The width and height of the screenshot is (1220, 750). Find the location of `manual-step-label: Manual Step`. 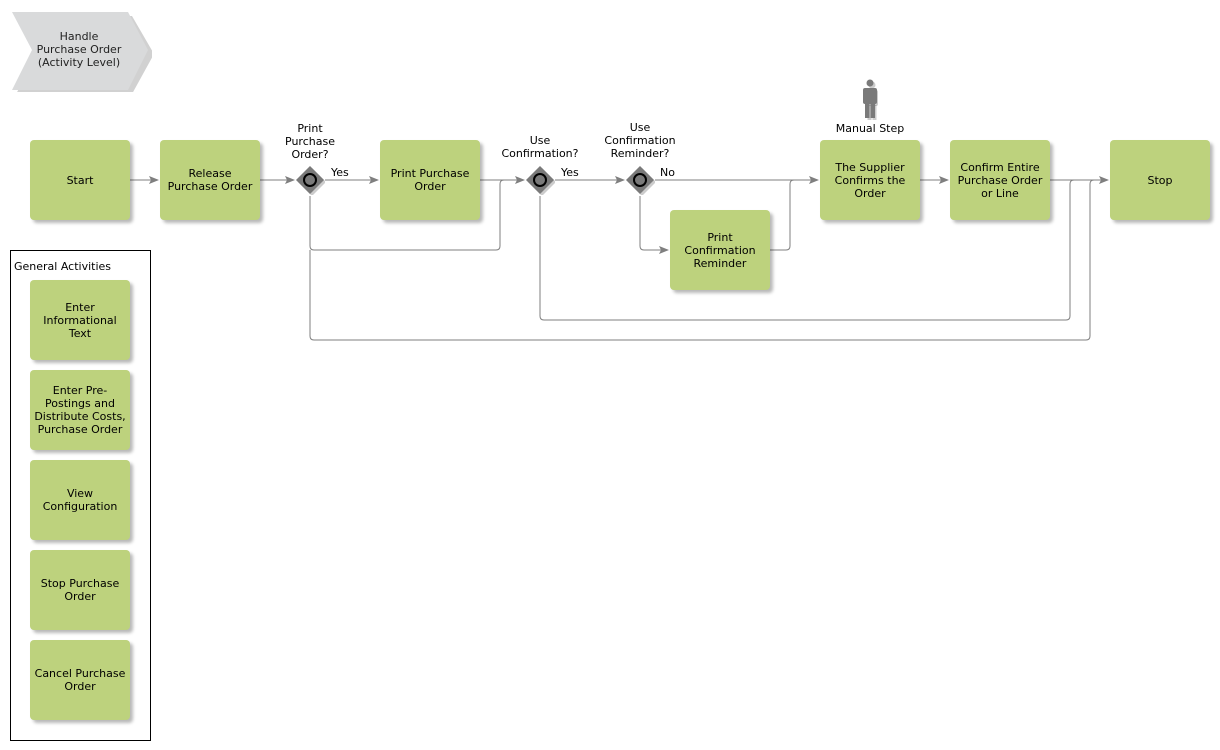

manual-step-label: Manual Step is located at coordinates (870, 128).